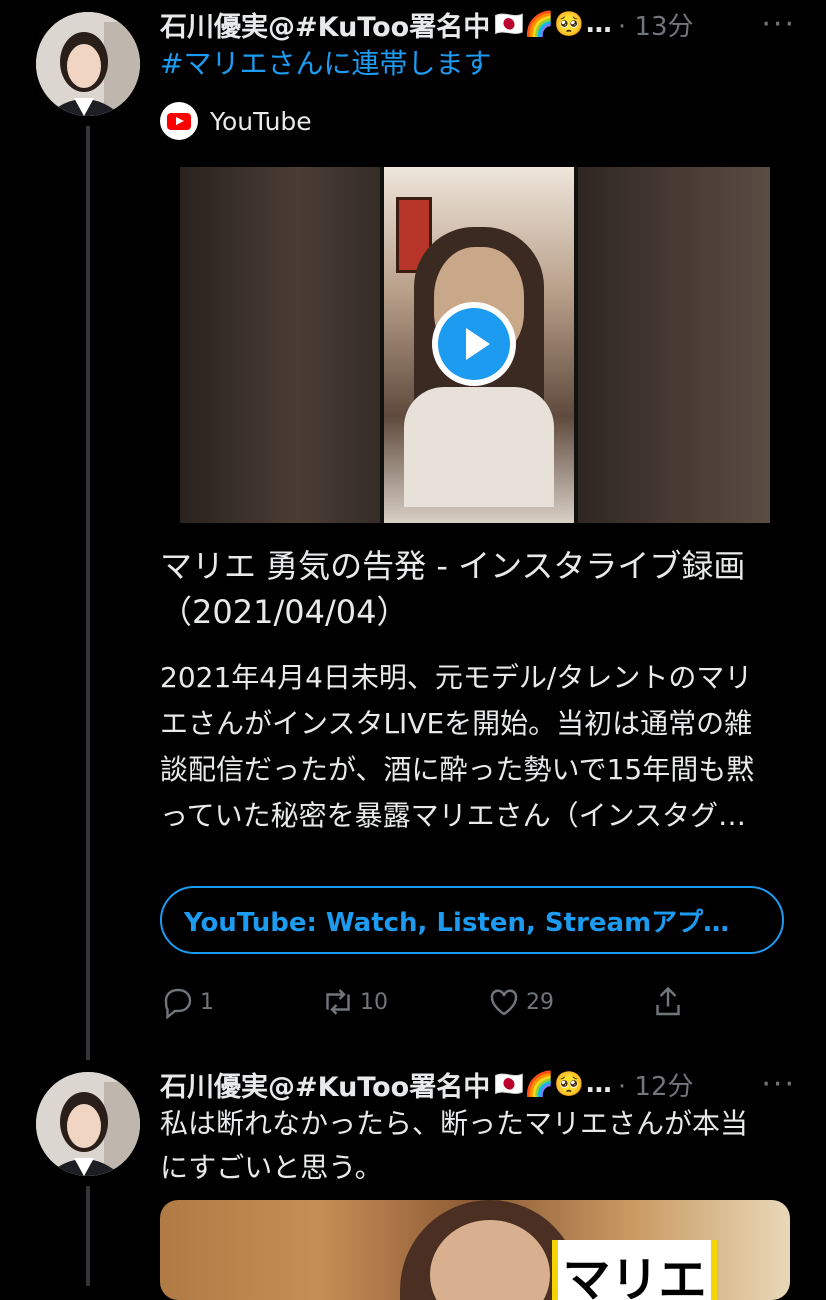  Describe the element at coordinates (473, 64) in the screenshot. I see `hashtag-link: #マリエさんに連帯します` at that location.